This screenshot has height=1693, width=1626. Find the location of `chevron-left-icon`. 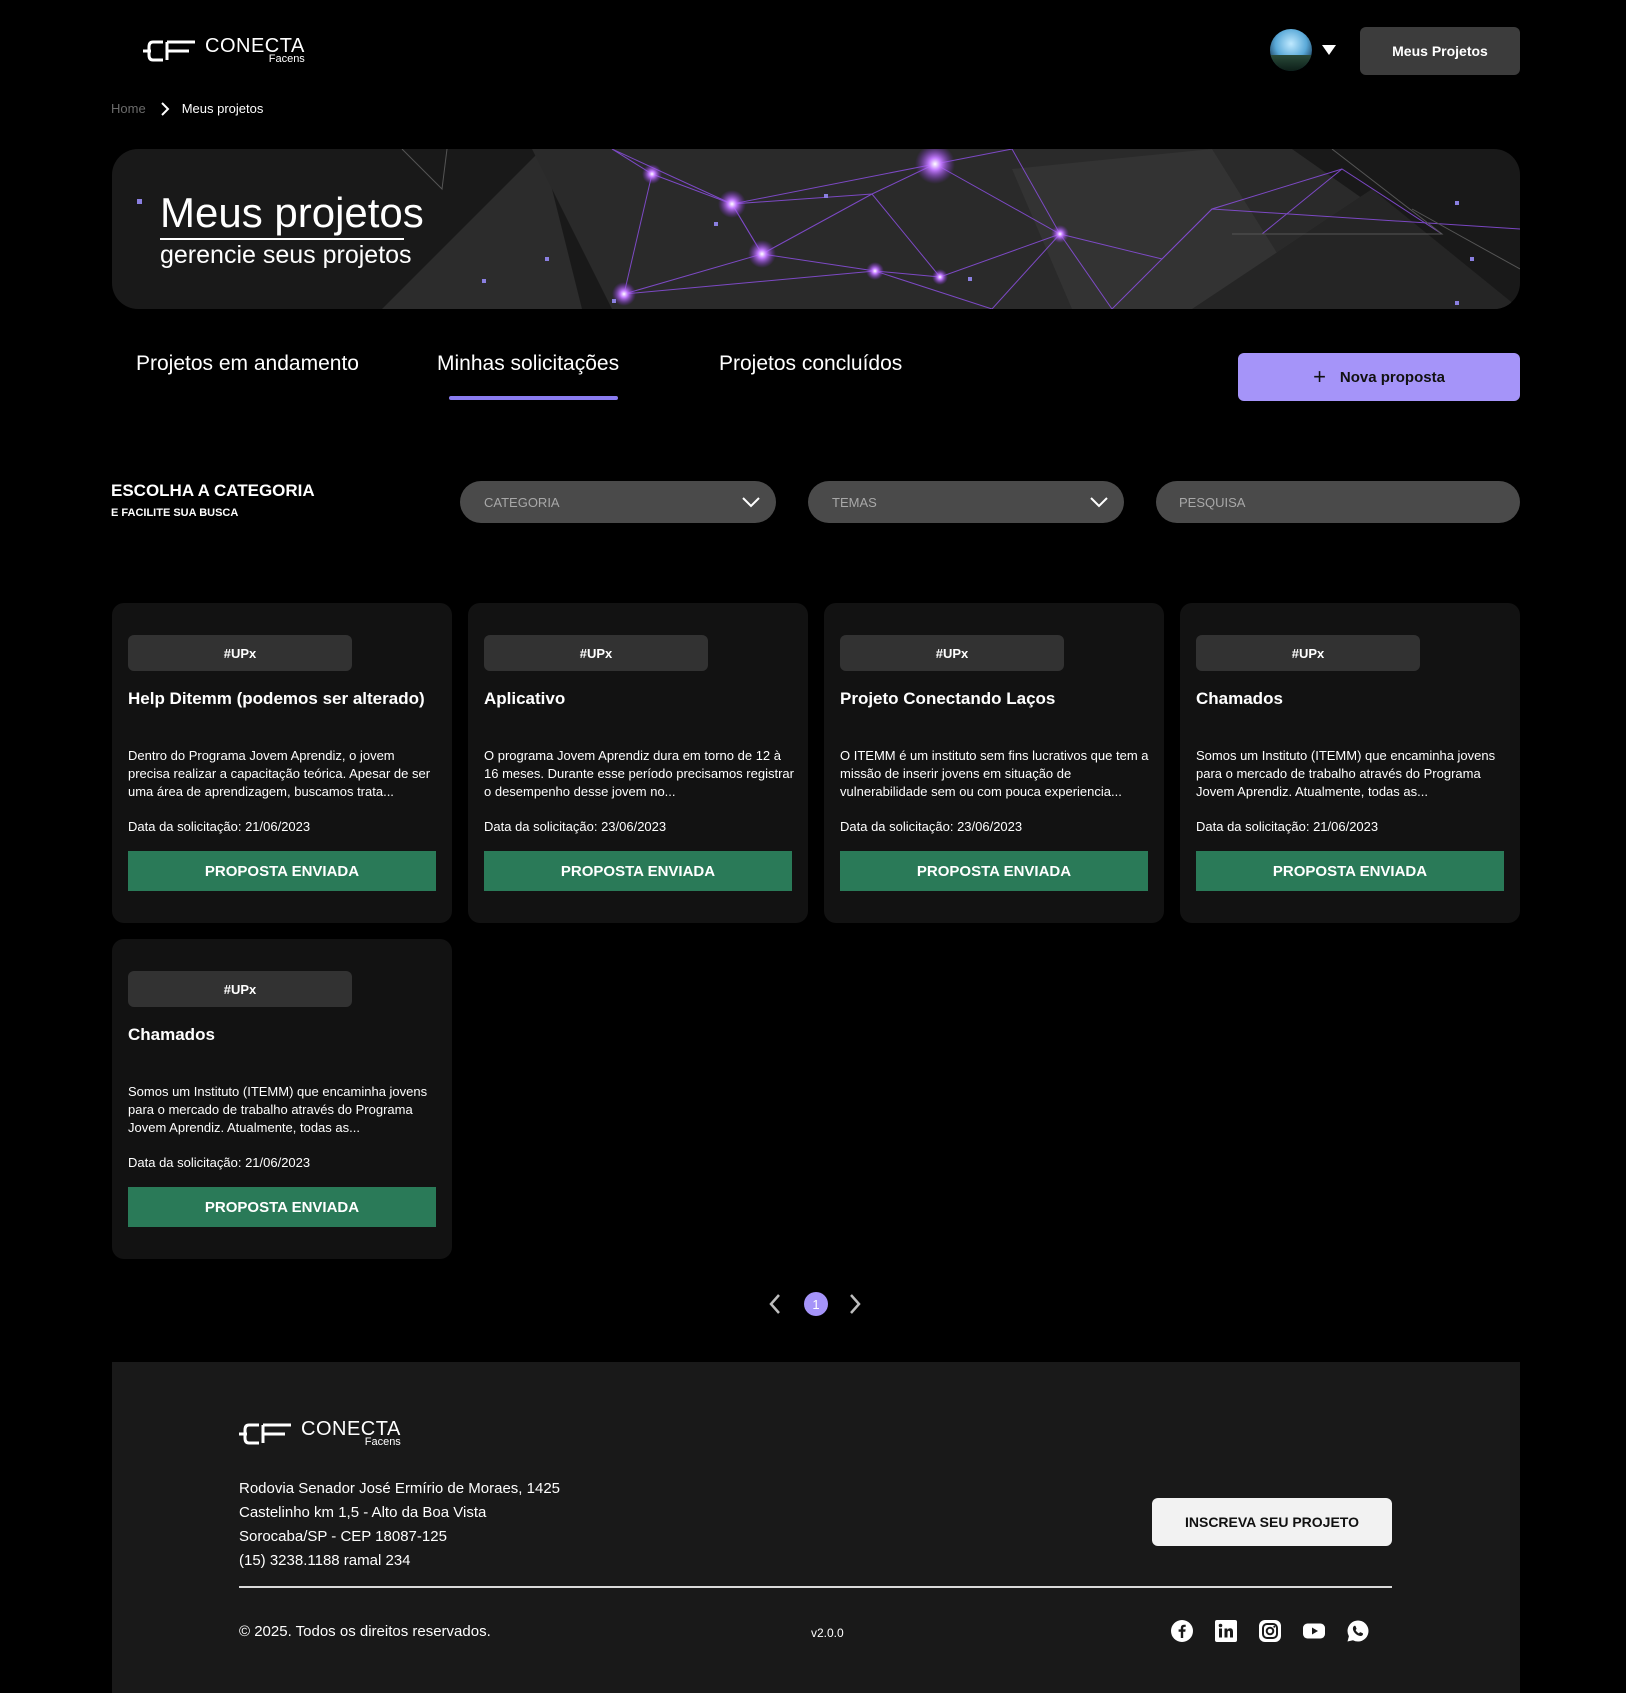

chevron-left-icon is located at coordinates (775, 1304).